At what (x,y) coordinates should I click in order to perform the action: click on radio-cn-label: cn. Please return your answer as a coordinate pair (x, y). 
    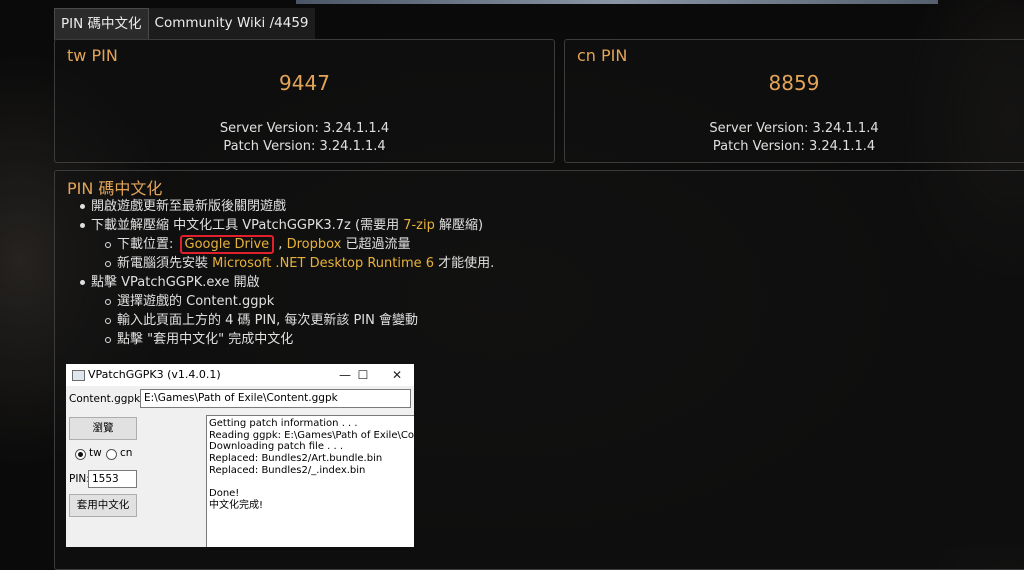
    Looking at the image, I should click on (126, 453).